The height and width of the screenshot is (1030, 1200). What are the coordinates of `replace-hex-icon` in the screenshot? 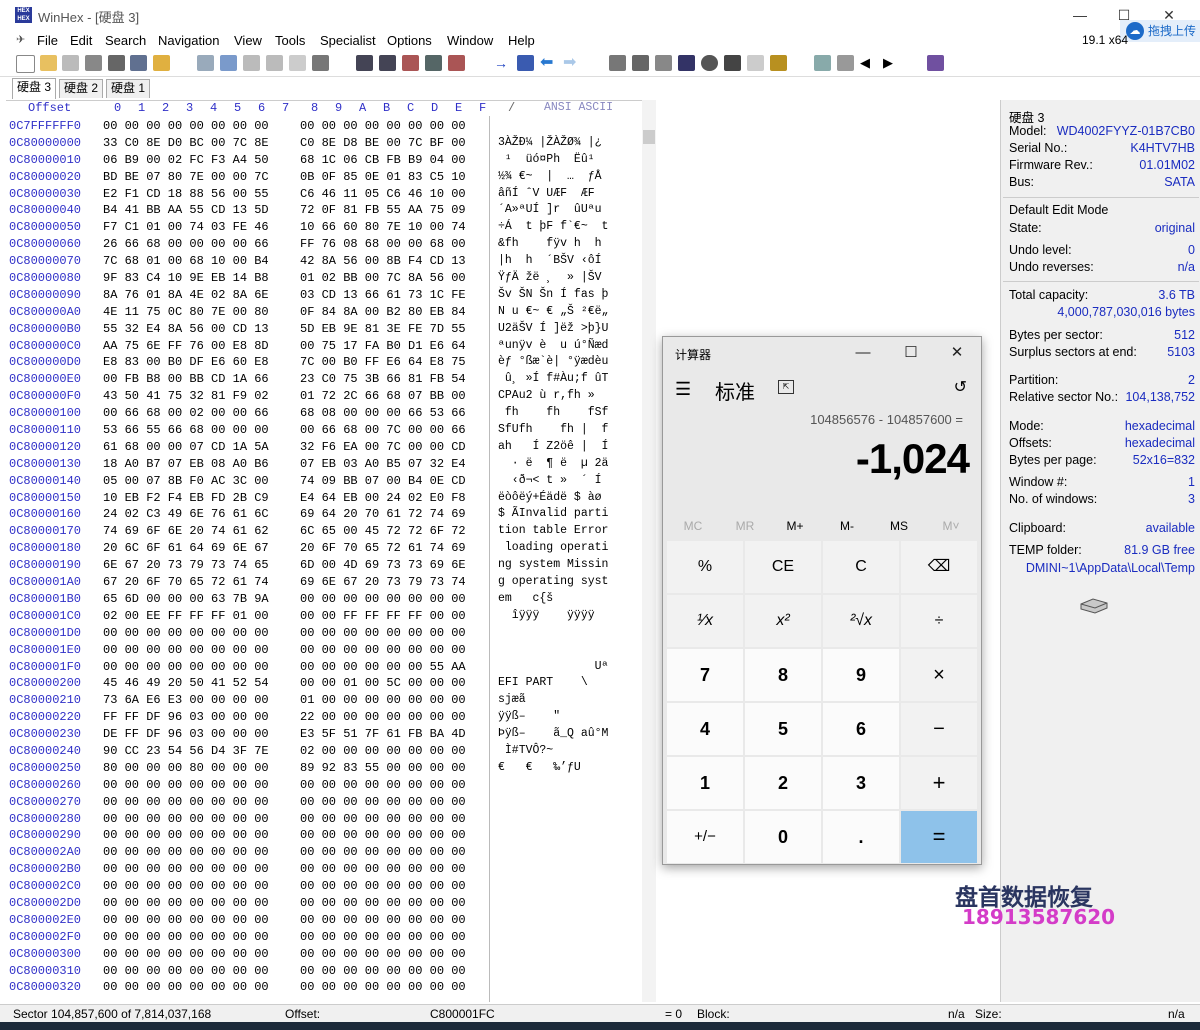 It's located at (456, 63).